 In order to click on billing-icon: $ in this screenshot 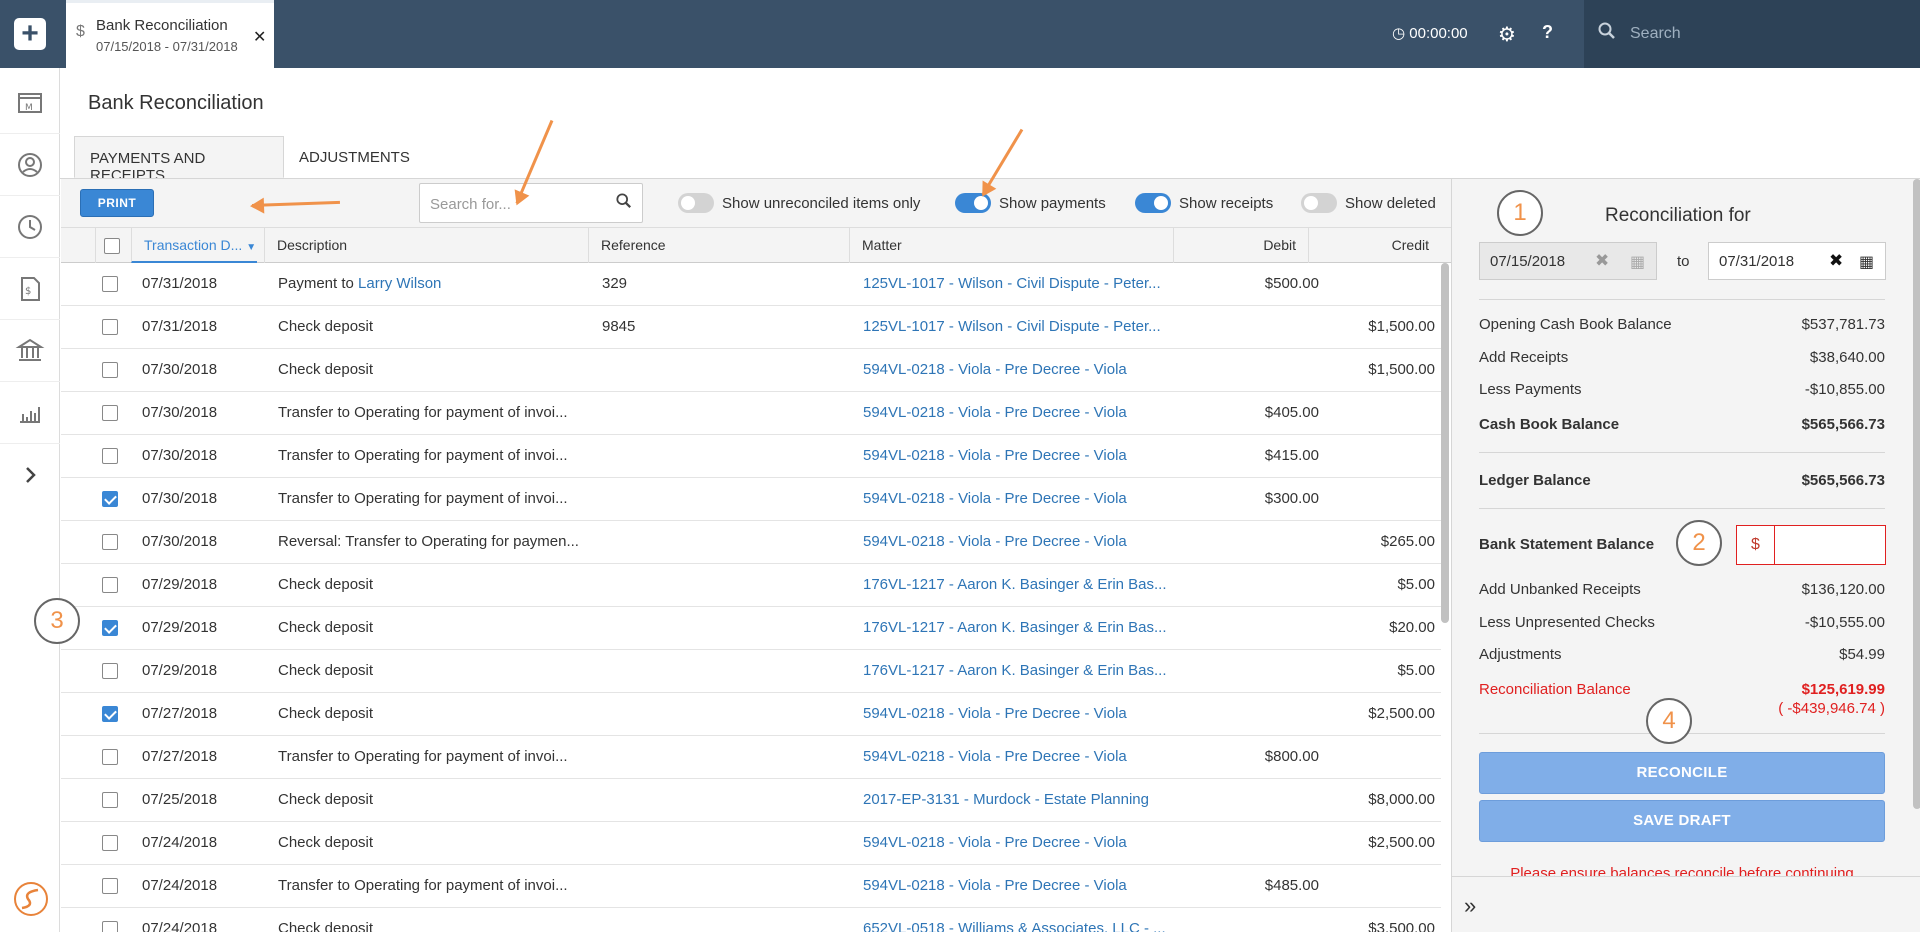, I will do `click(30, 289)`.